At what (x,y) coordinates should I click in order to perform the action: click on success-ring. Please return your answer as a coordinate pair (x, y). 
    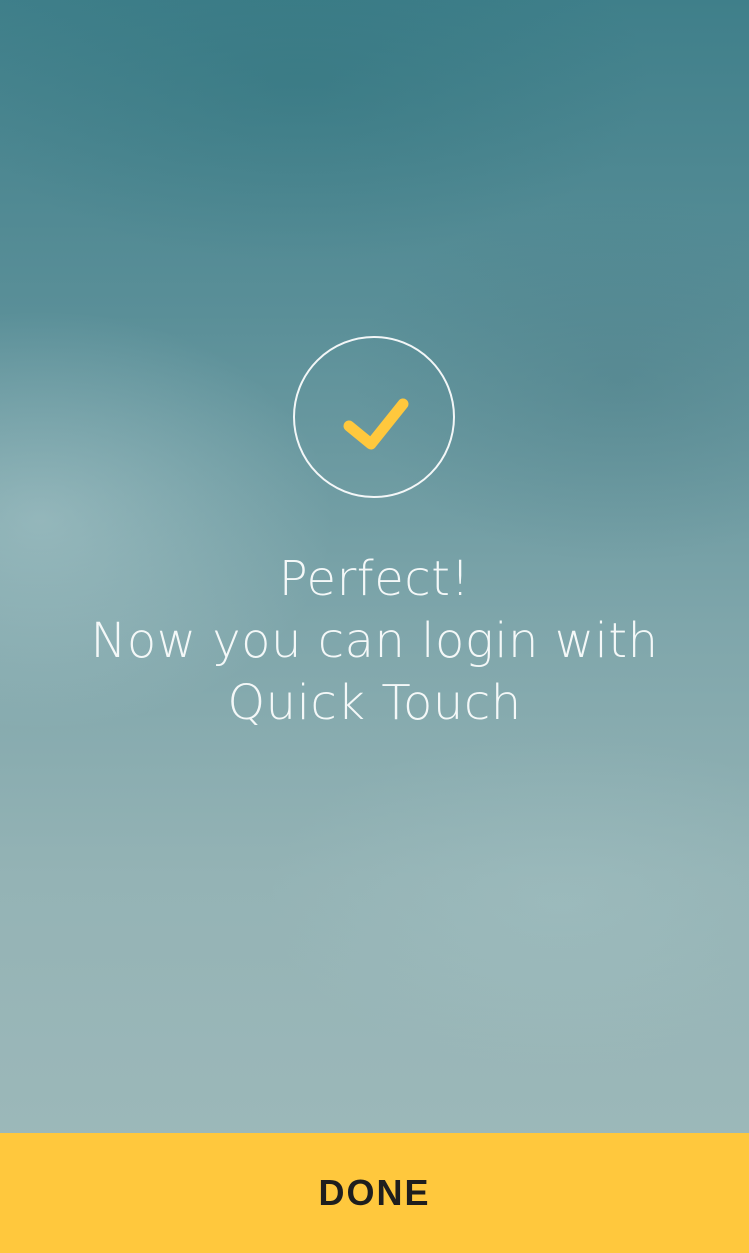
    Looking at the image, I should click on (374, 417).